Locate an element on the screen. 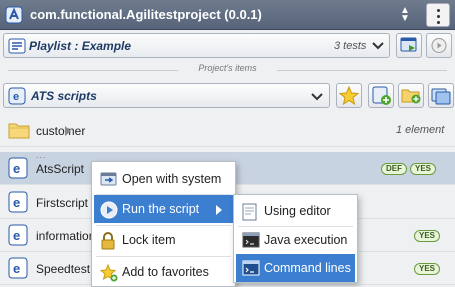 This screenshot has height=287, width=455. menu-item-run-script: Run the script is located at coordinates (163, 209).